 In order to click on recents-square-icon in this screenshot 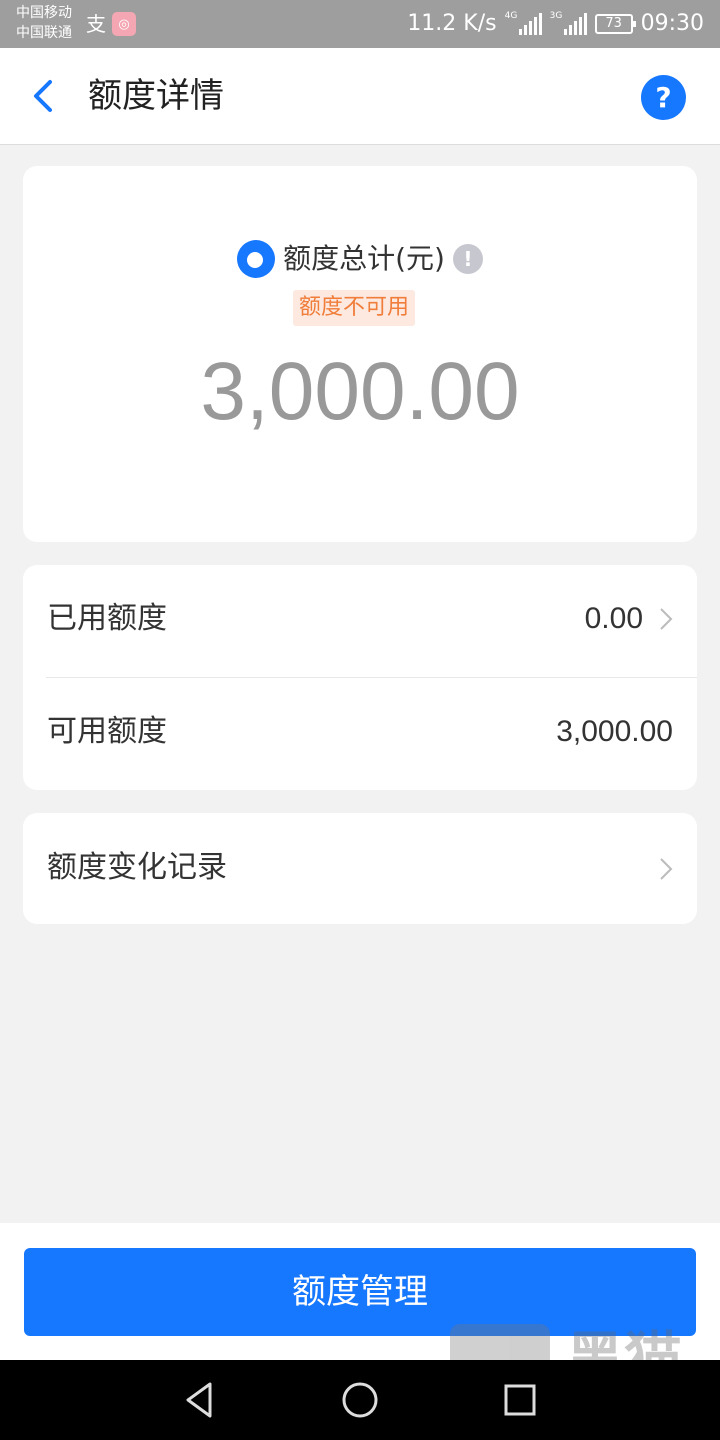, I will do `click(520, 1400)`.